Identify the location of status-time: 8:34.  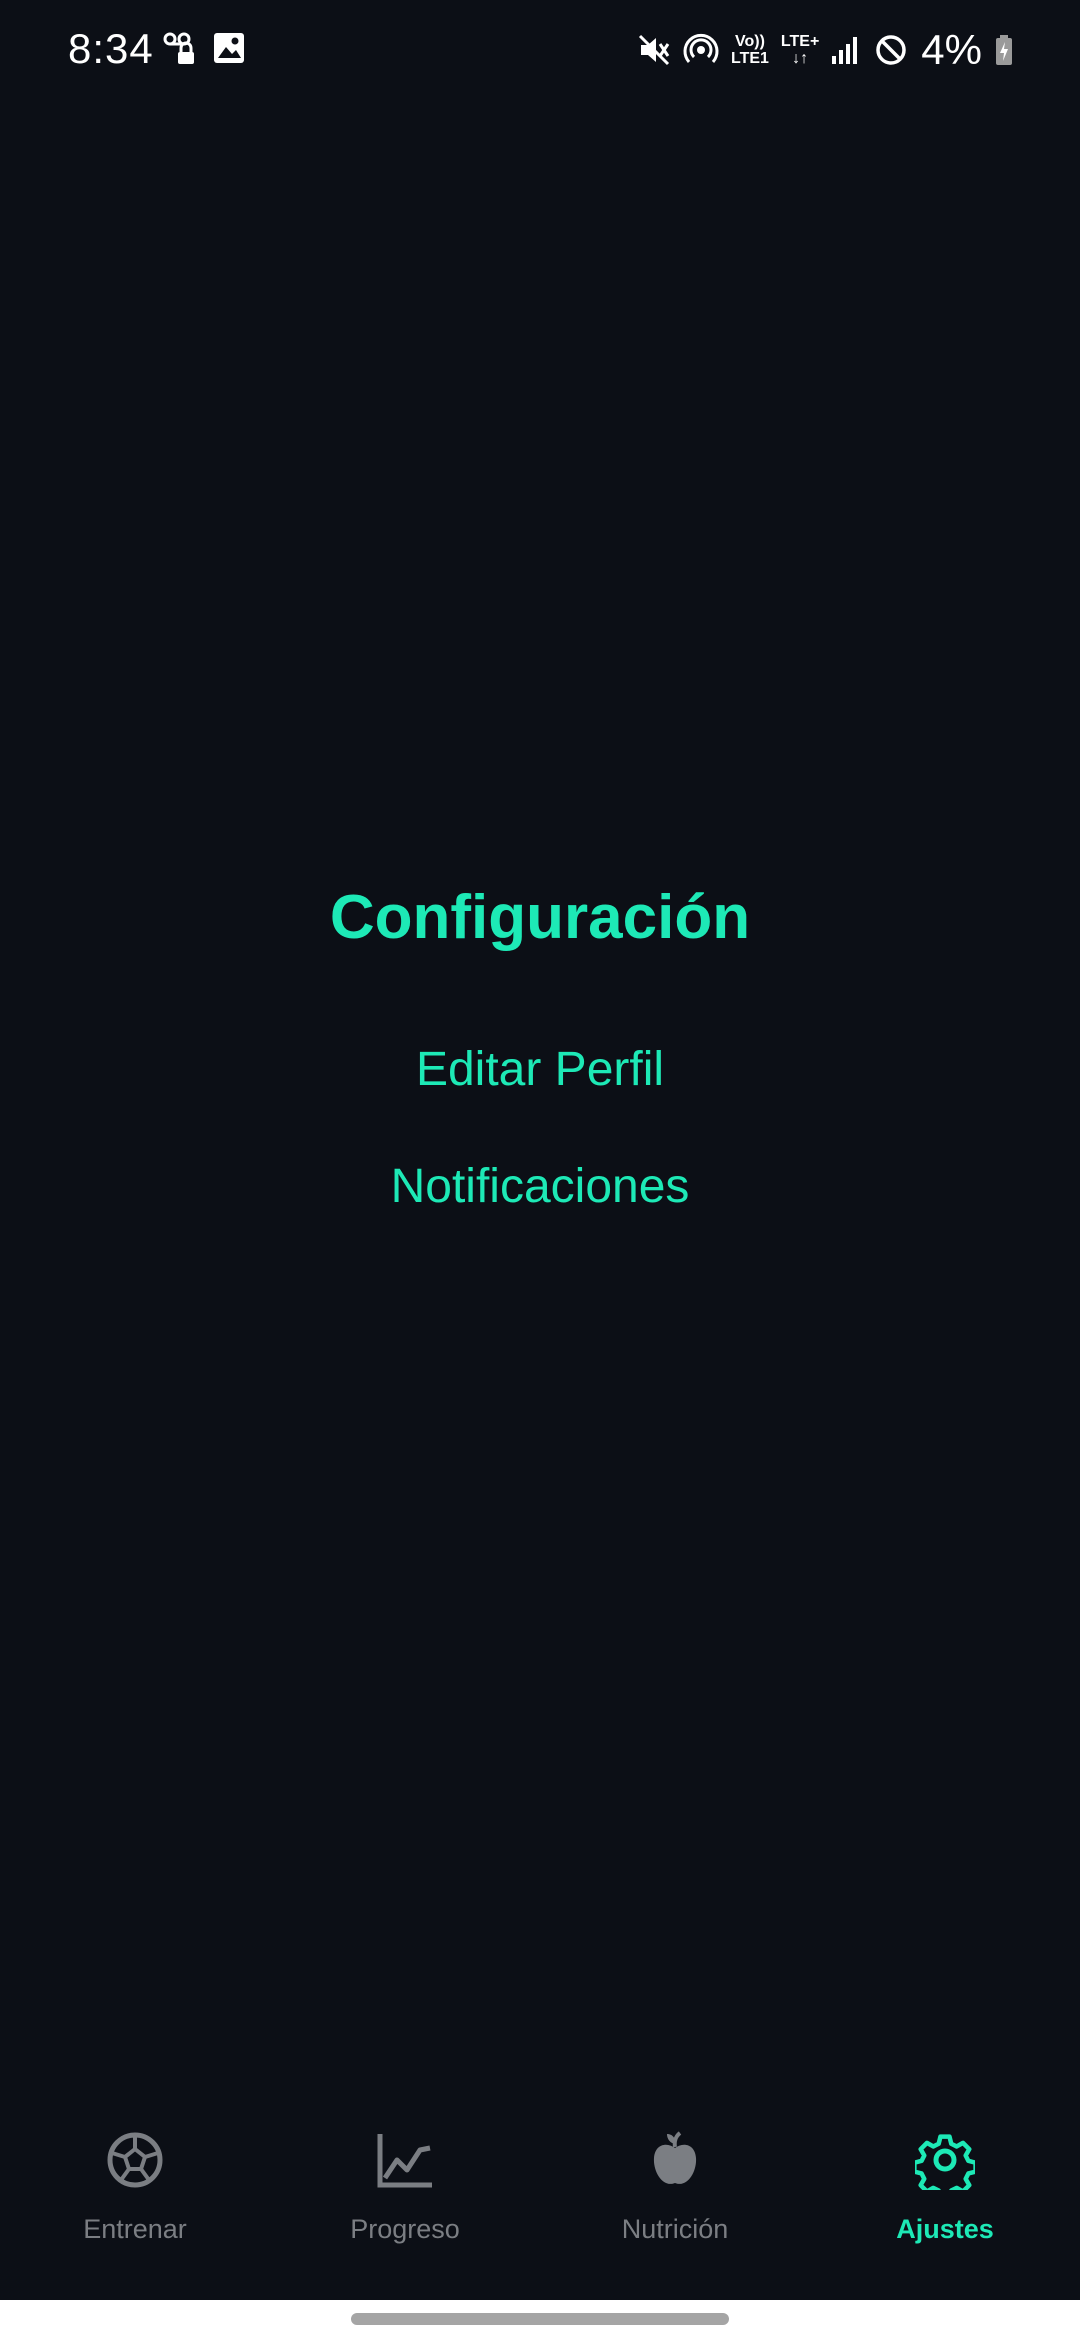
(111, 48).